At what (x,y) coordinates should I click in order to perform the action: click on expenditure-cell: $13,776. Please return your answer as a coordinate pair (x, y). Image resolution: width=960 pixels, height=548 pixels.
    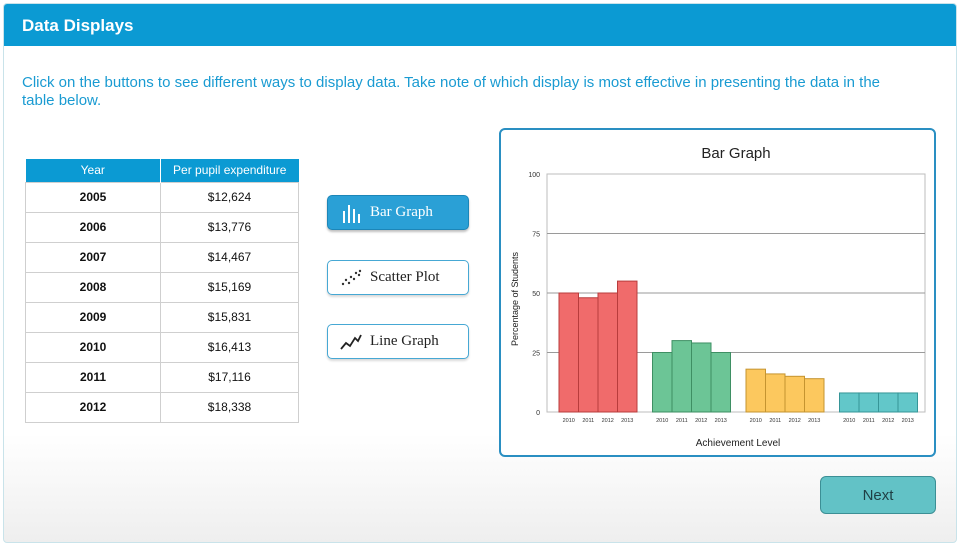
    Looking at the image, I should click on (229, 227).